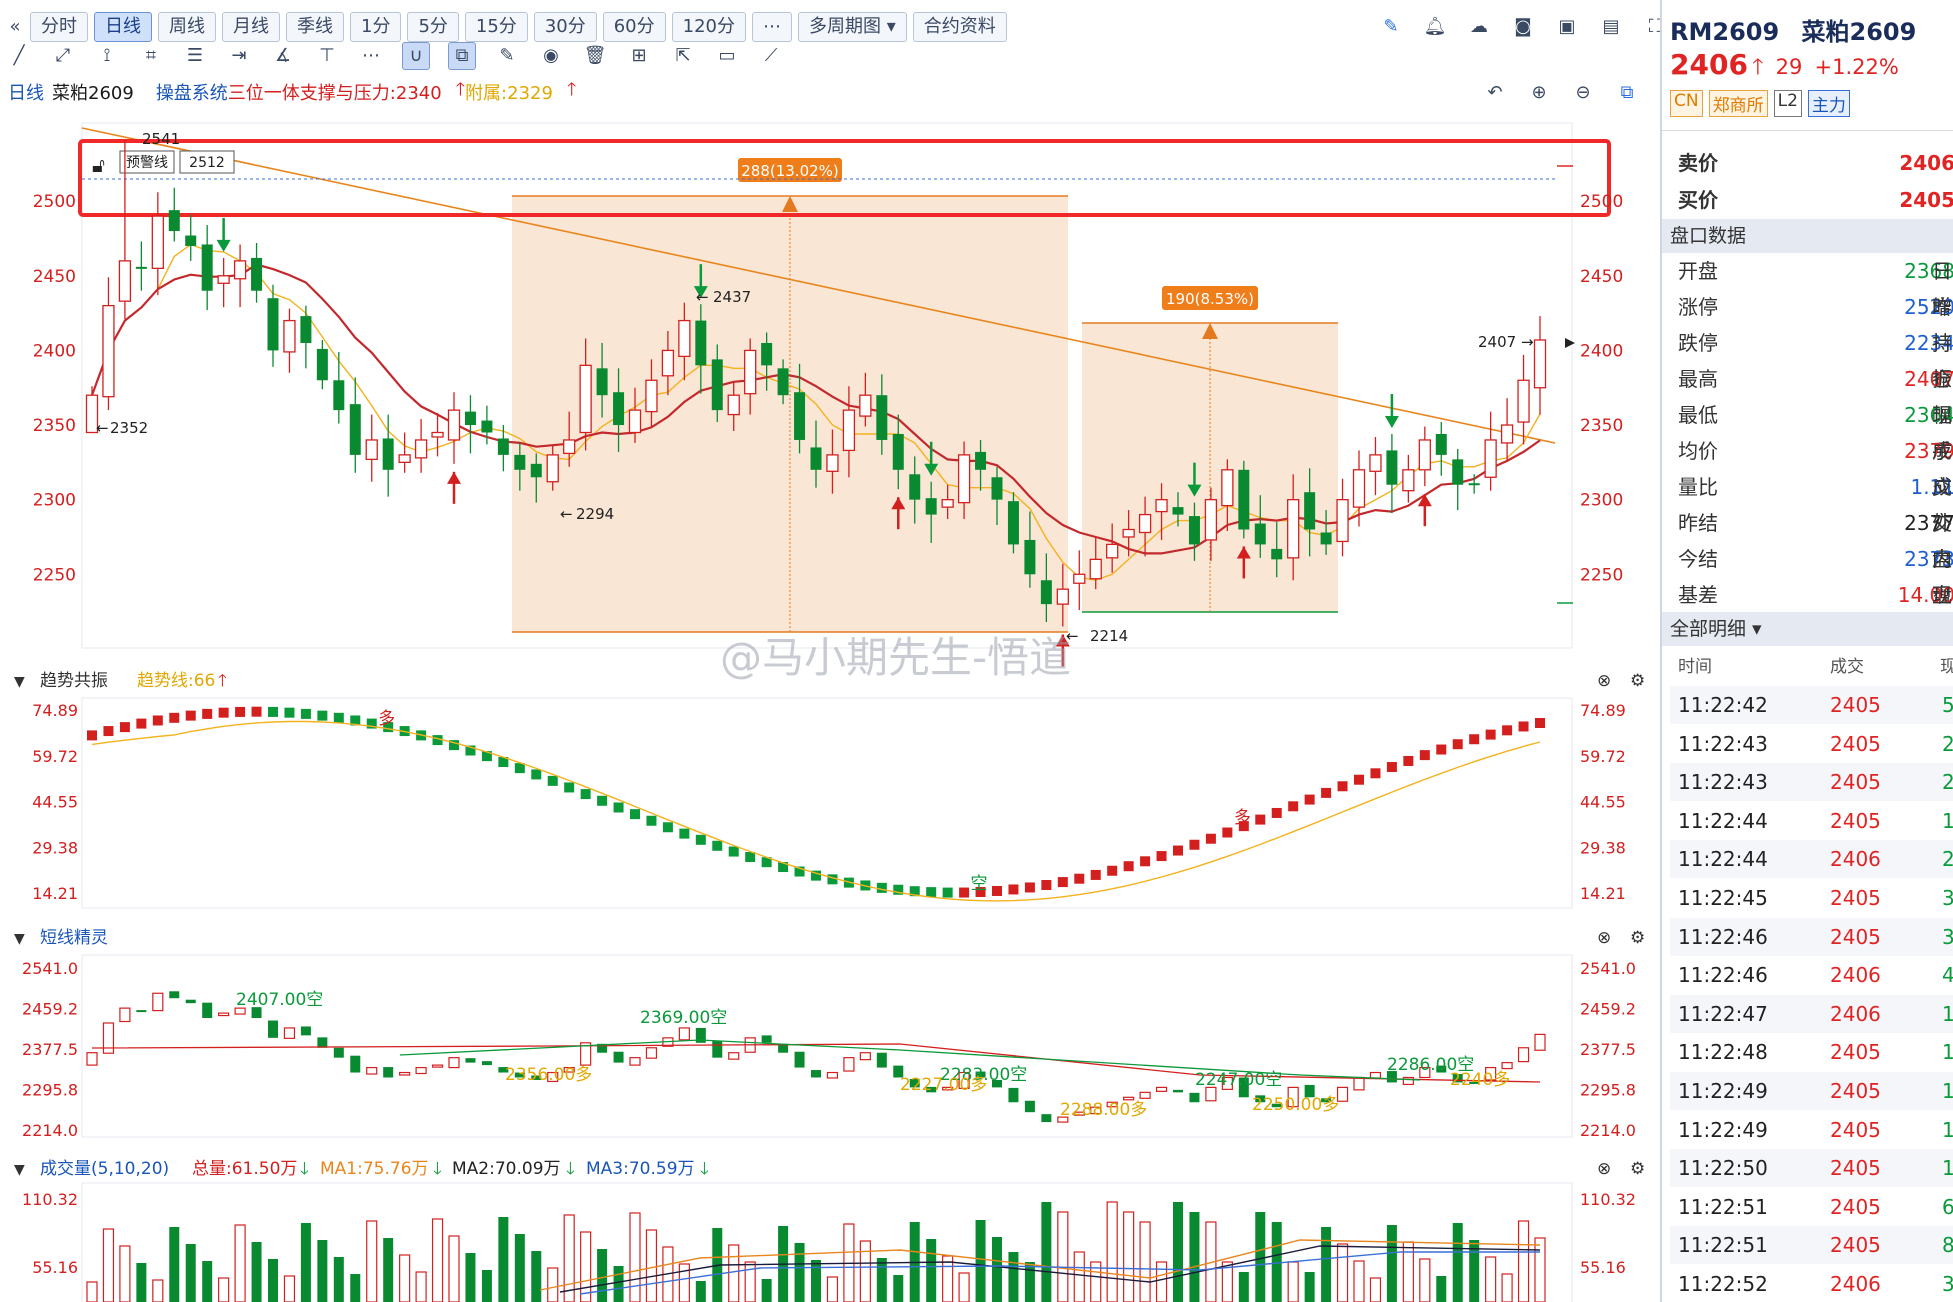 The height and width of the screenshot is (1302, 1953). Describe the element at coordinates (1811, 782) in the screenshot. I see `trade-row: 11:22:43 2405 2` at that location.